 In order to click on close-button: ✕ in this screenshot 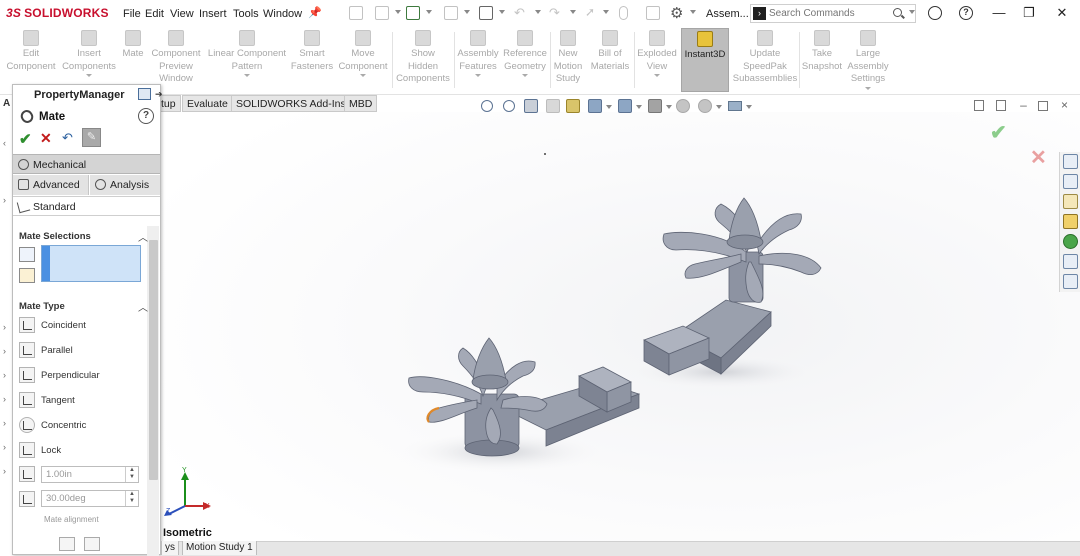, I will do `click(1062, 13)`.